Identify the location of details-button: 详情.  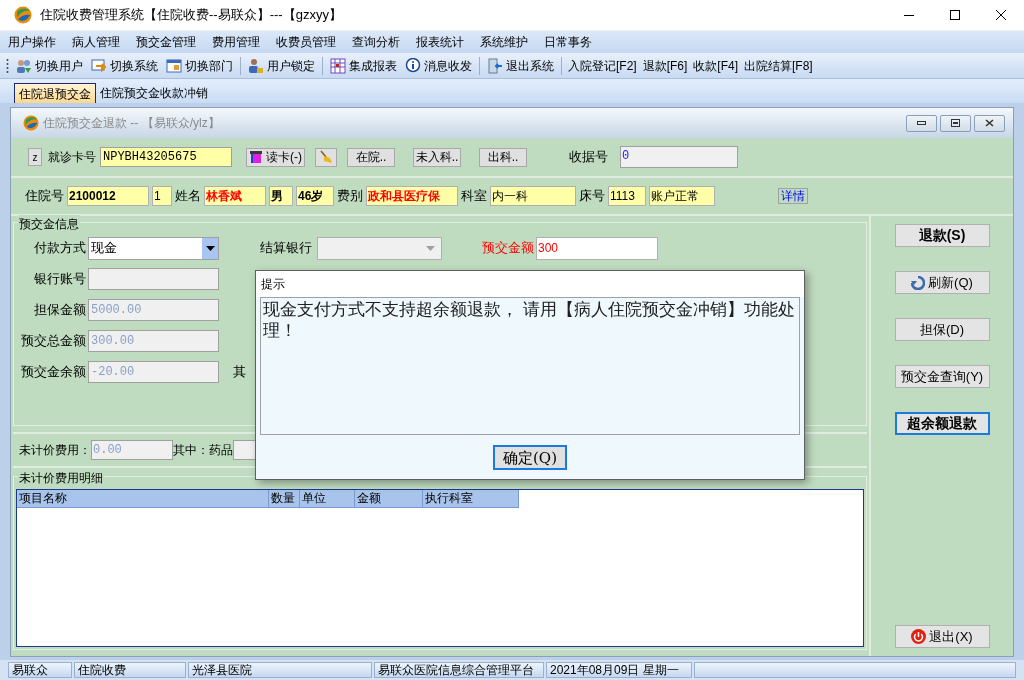
(793, 196).